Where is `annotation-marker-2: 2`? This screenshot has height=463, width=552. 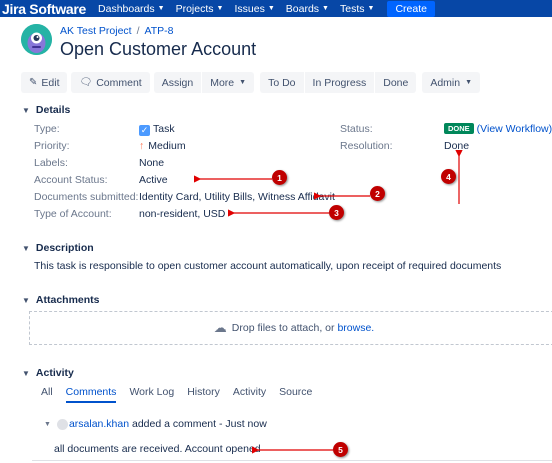 annotation-marker-2: 2 is located at coordinates (377, 193).